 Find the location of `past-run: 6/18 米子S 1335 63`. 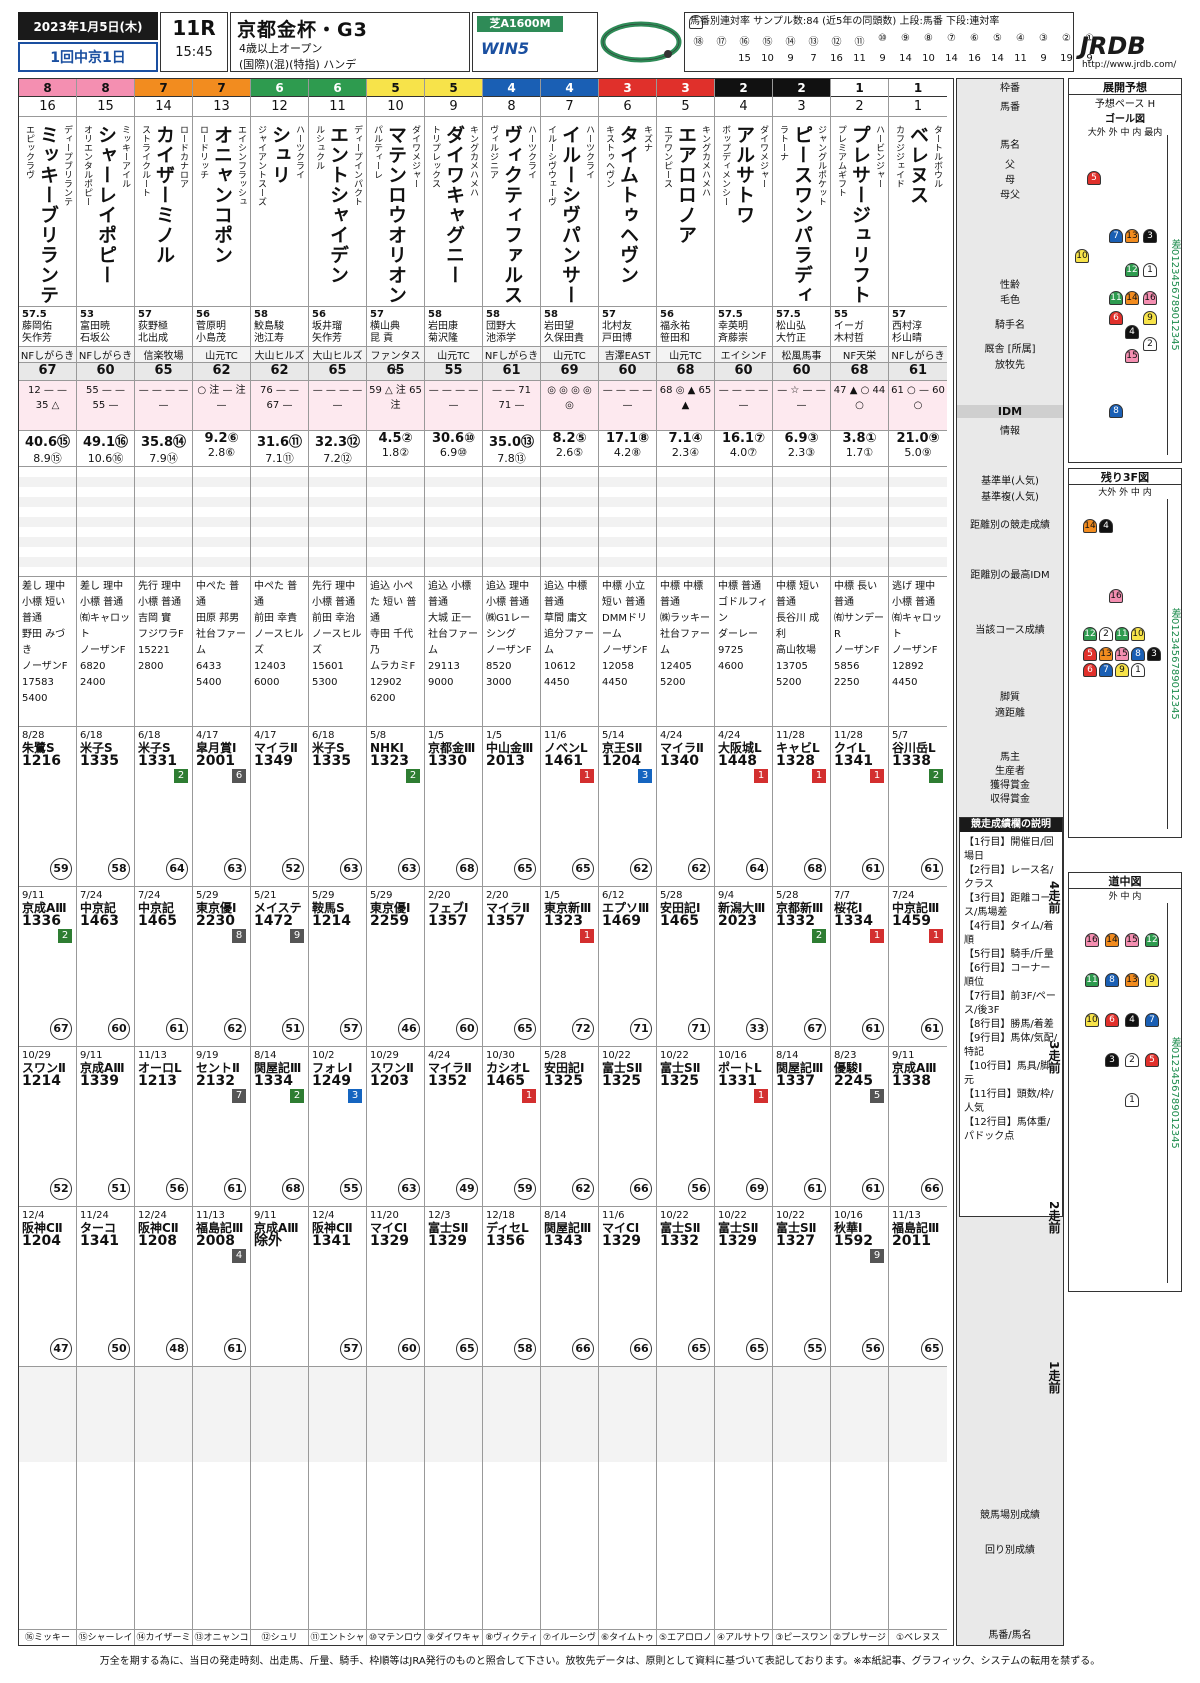

past-run: 6/18 米子S 1335 63 is located at coordinates (337, 807).